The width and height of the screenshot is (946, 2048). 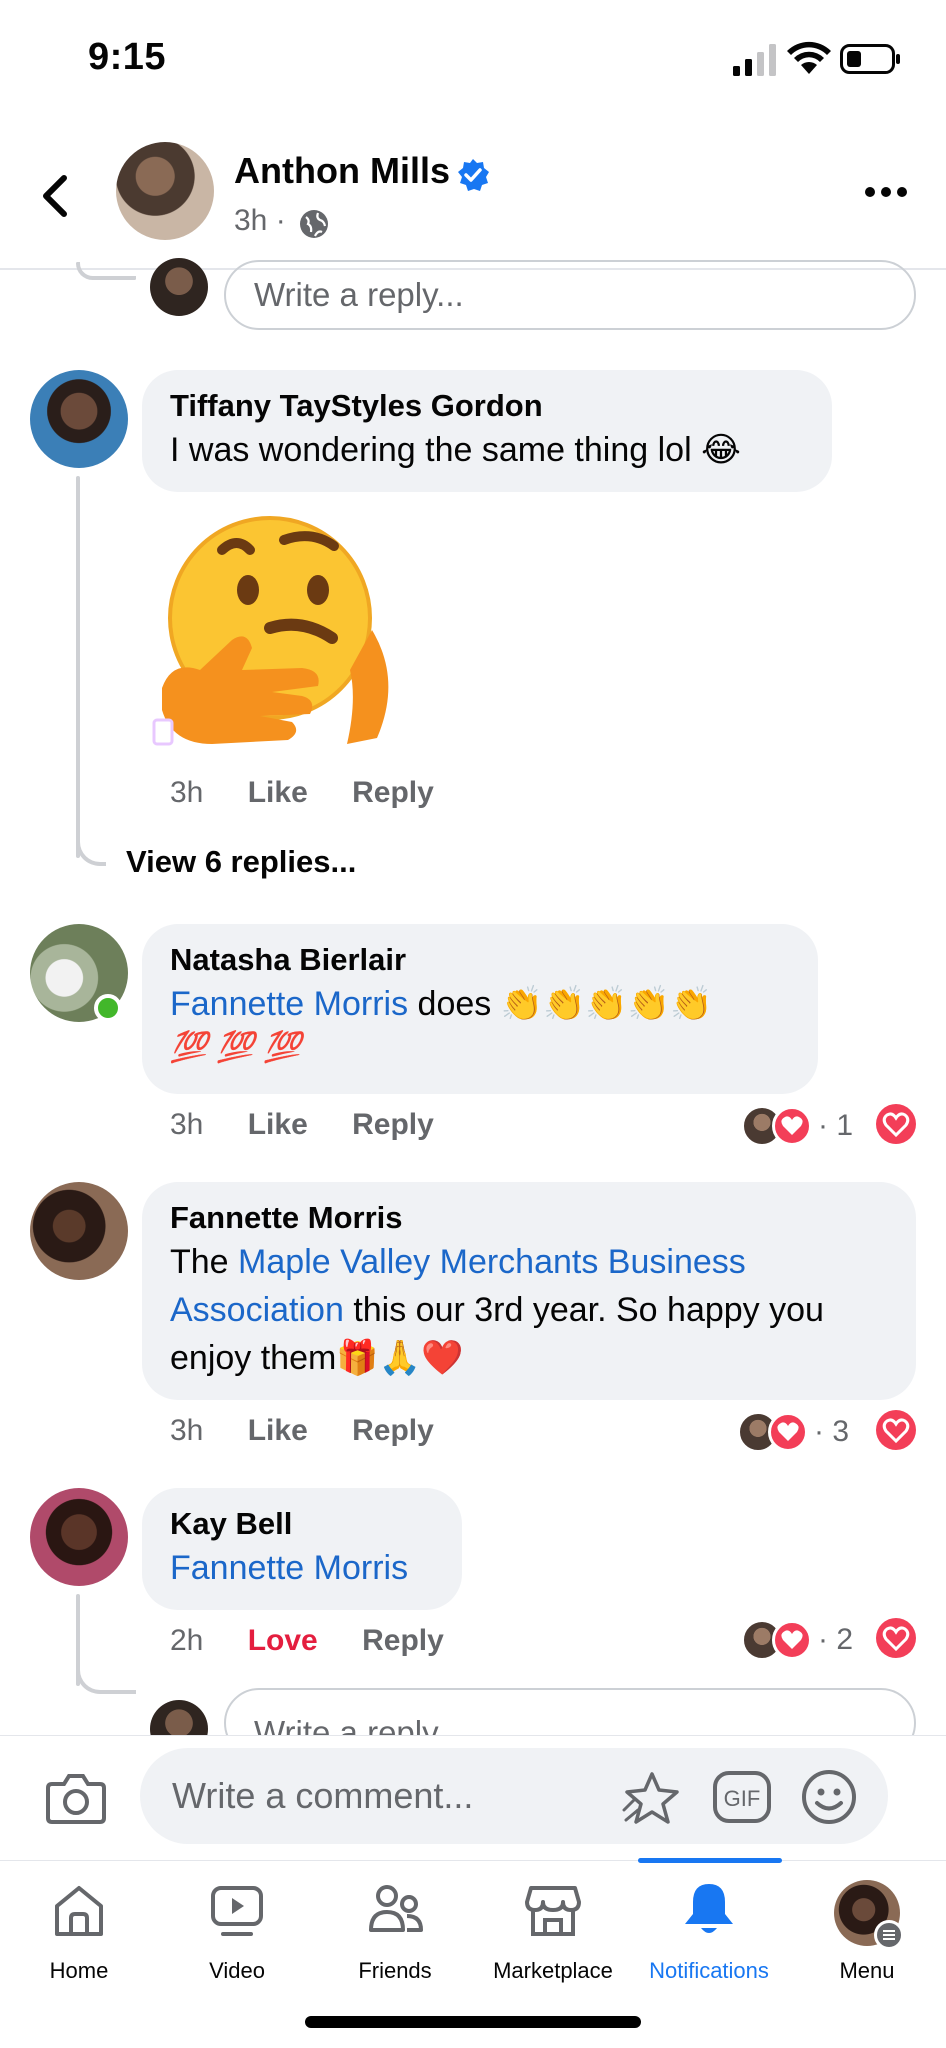 What do you see at coordinates (710, 1860) in the screenshot?
I see `active-tab-indicator` at bounding box center [710, 1860].